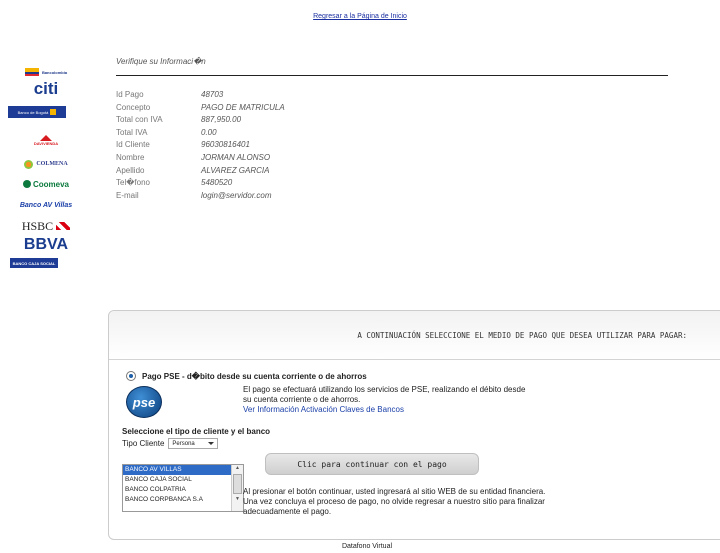 This screenshot has height=553, width=720. I want to click on continue-payment-button: Clic para continuar con el pago, so click(372, 464).